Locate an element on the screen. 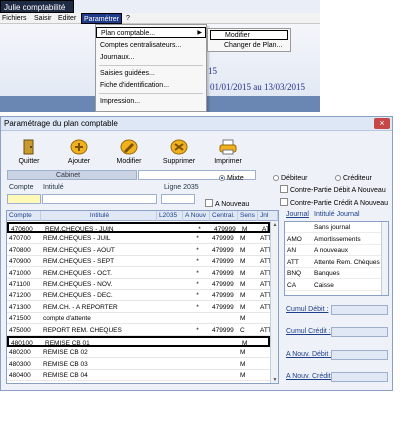 The width and height of the screenshot is (400, 445). search-ligne-input is located at coordinates (178, 199).